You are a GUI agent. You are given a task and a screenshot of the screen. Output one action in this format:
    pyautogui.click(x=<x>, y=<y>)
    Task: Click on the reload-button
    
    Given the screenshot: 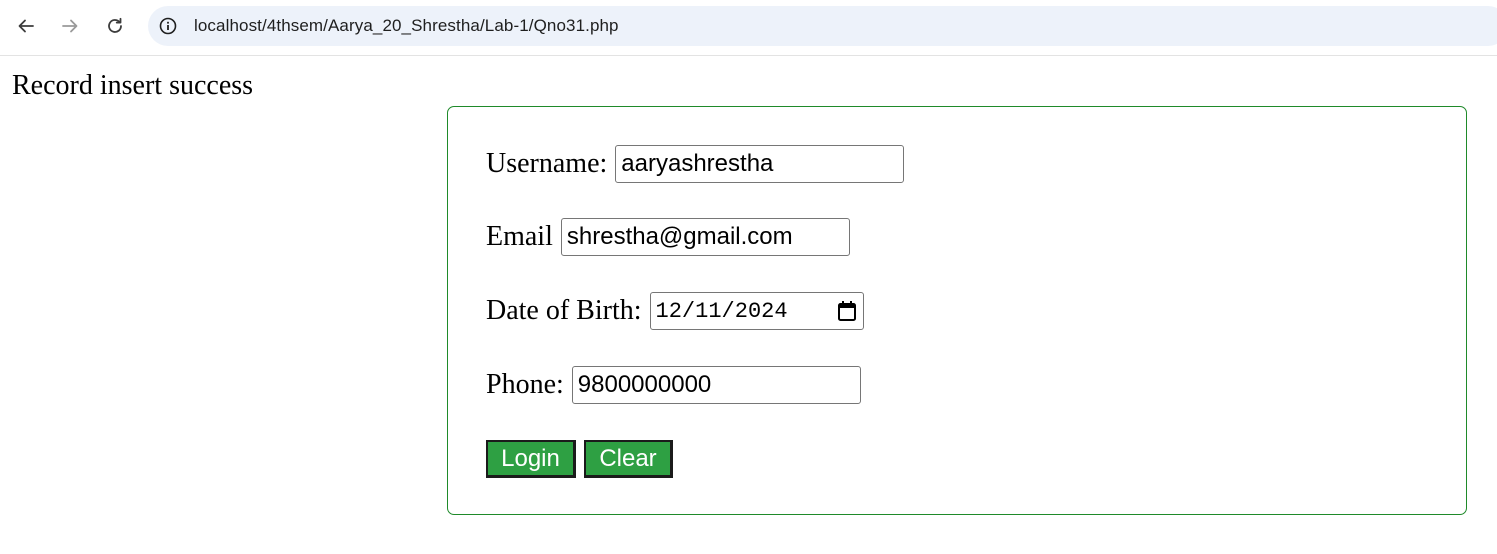 What is the action you would take?
    pyautogui.click(x=115, y=26)
    